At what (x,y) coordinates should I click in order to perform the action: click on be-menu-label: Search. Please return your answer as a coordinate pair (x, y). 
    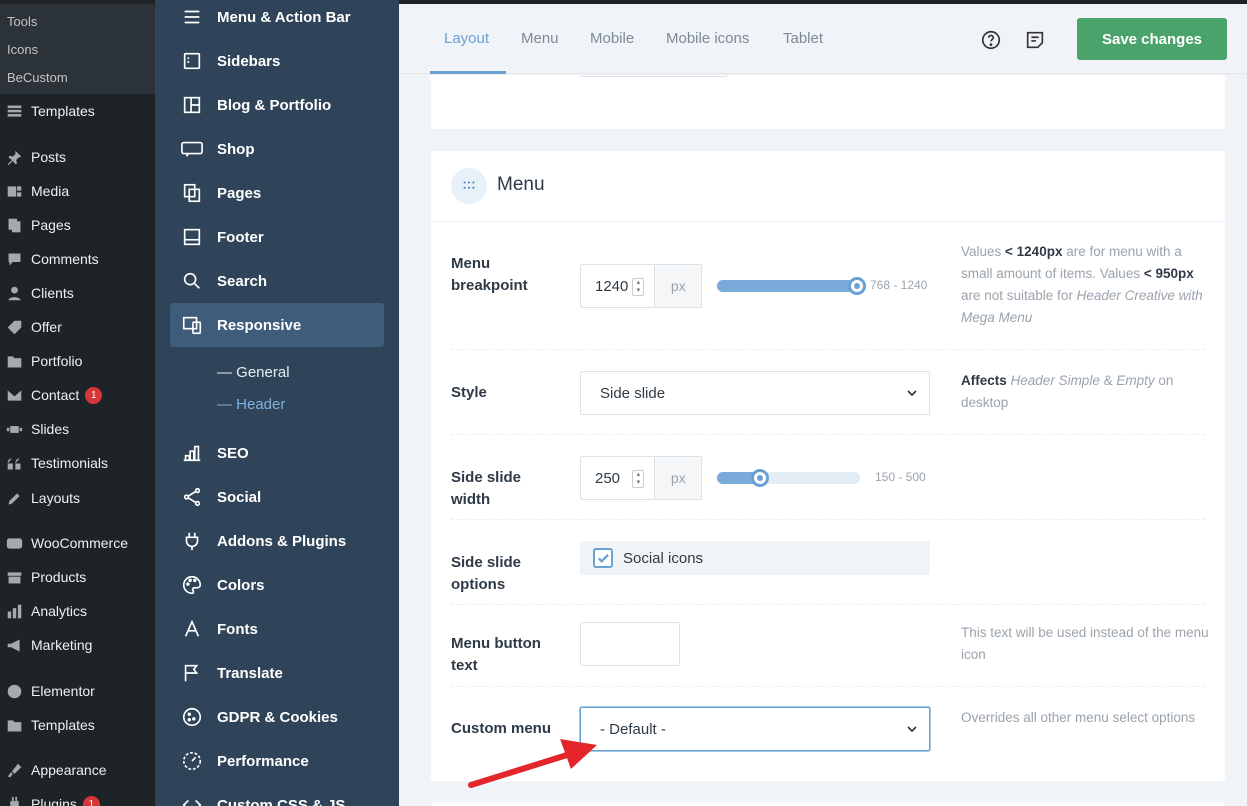
    Looking at the image, I should click on (242, 281).